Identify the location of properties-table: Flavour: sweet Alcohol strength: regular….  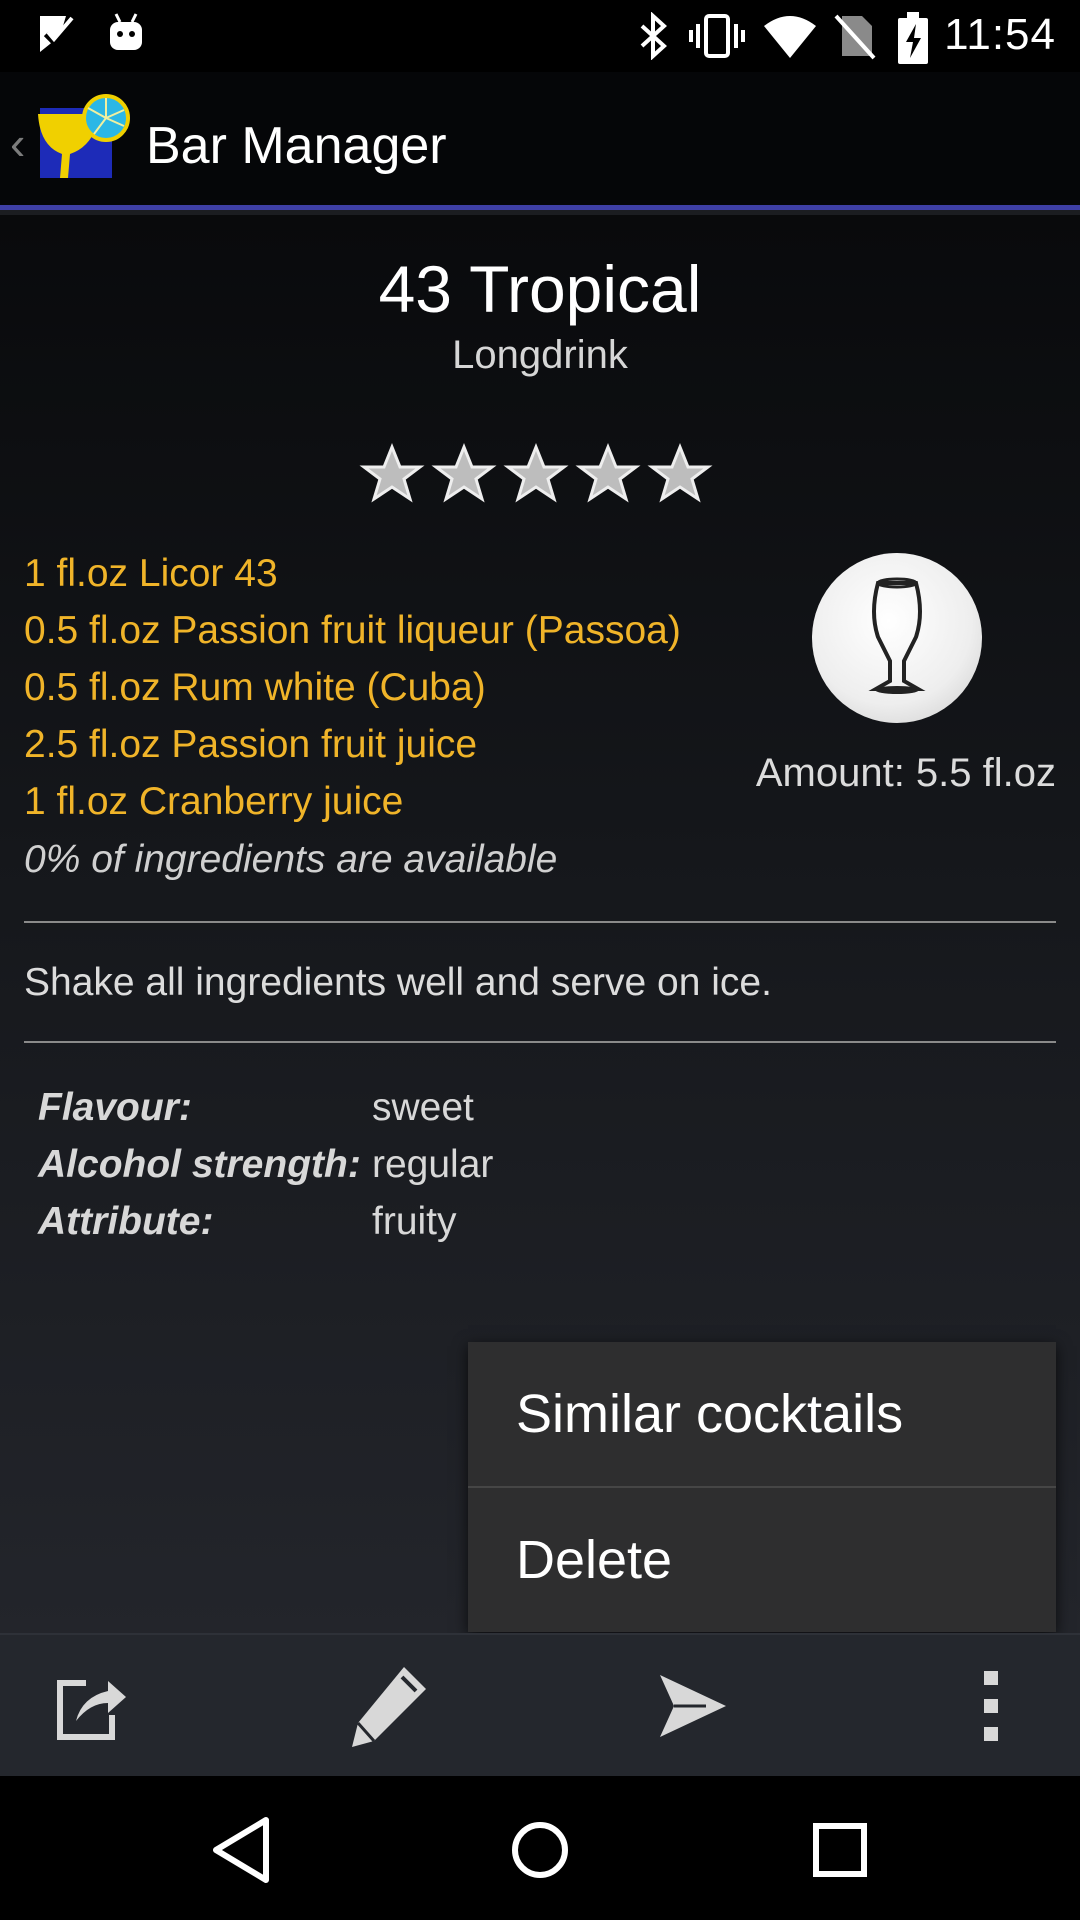
(265, 1164).